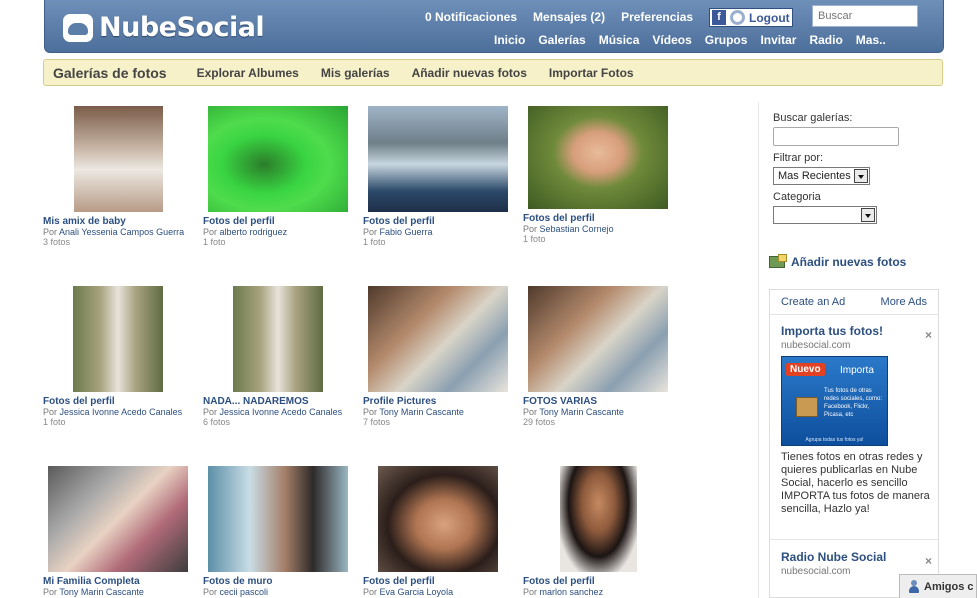 The image size is (977, 598). Describe the element at coordinates (671, 40) in the screenshot. I see `nav-item-videos: Vídeos` at that location.